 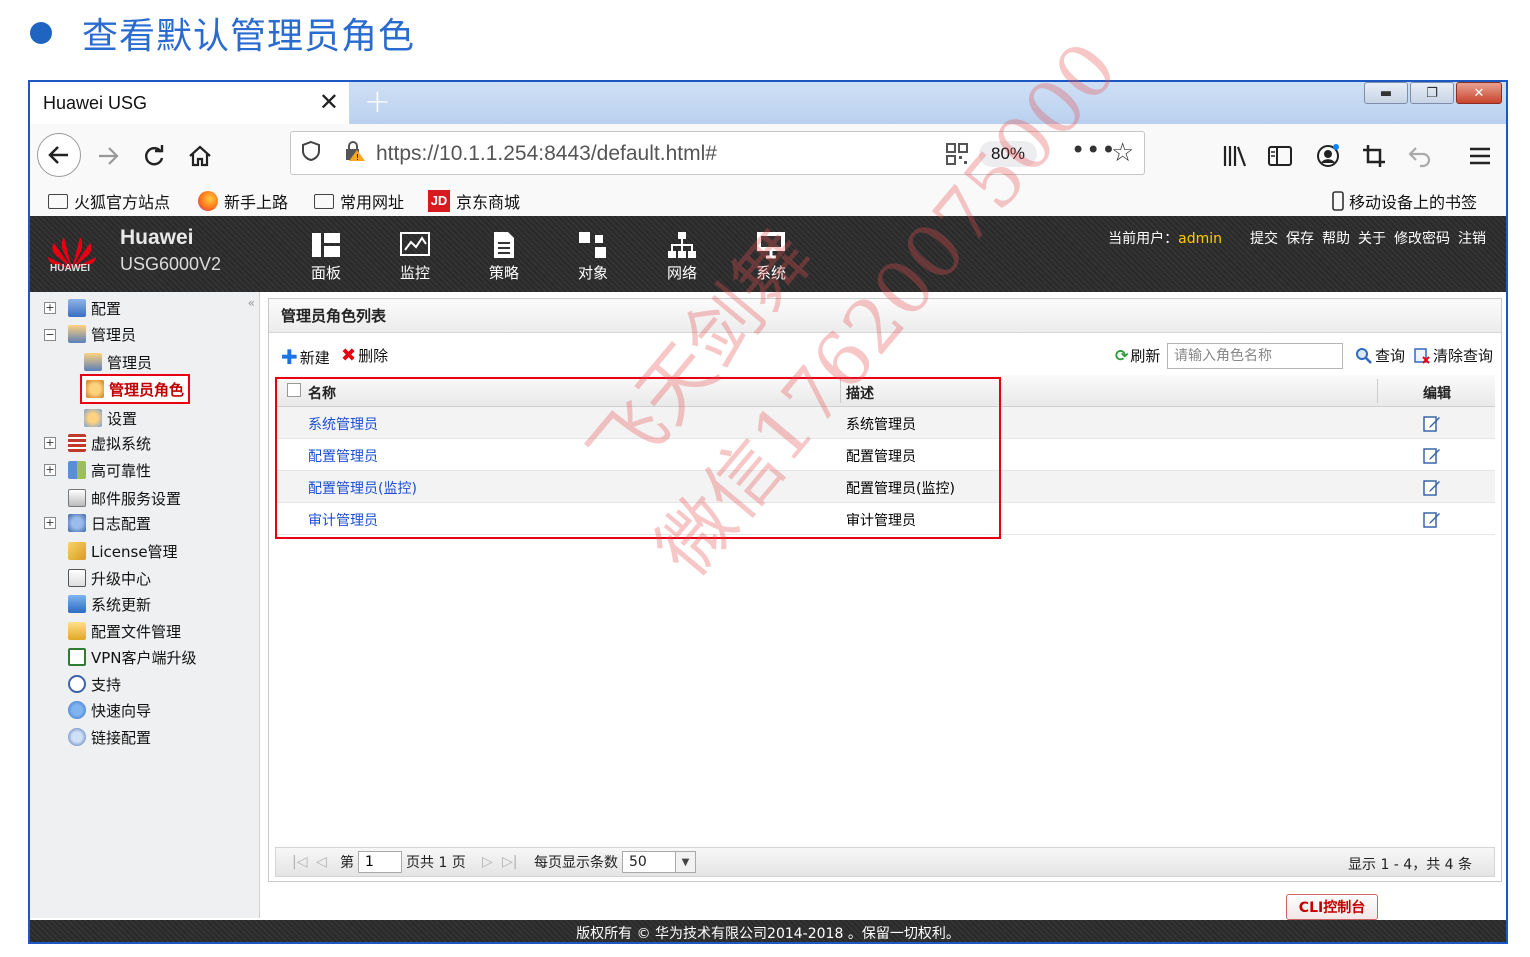 What do you see at coordinates (121, 470) in the screenshot?
I see `sidebar-item-label: 高可靠性` at bounding box center [121, 470].